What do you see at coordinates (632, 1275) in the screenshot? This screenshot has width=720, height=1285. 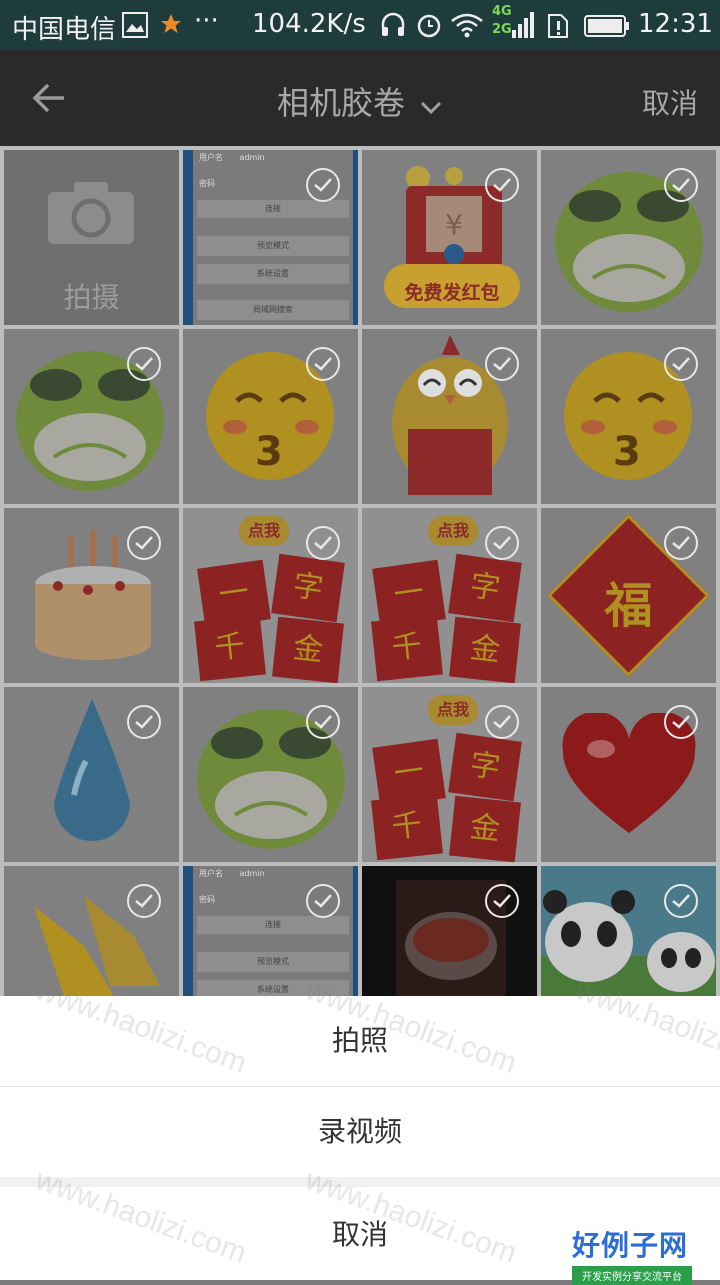 I see `brand-tagline: 开发实例分享交流平台` at bounding box center [632, 1275].